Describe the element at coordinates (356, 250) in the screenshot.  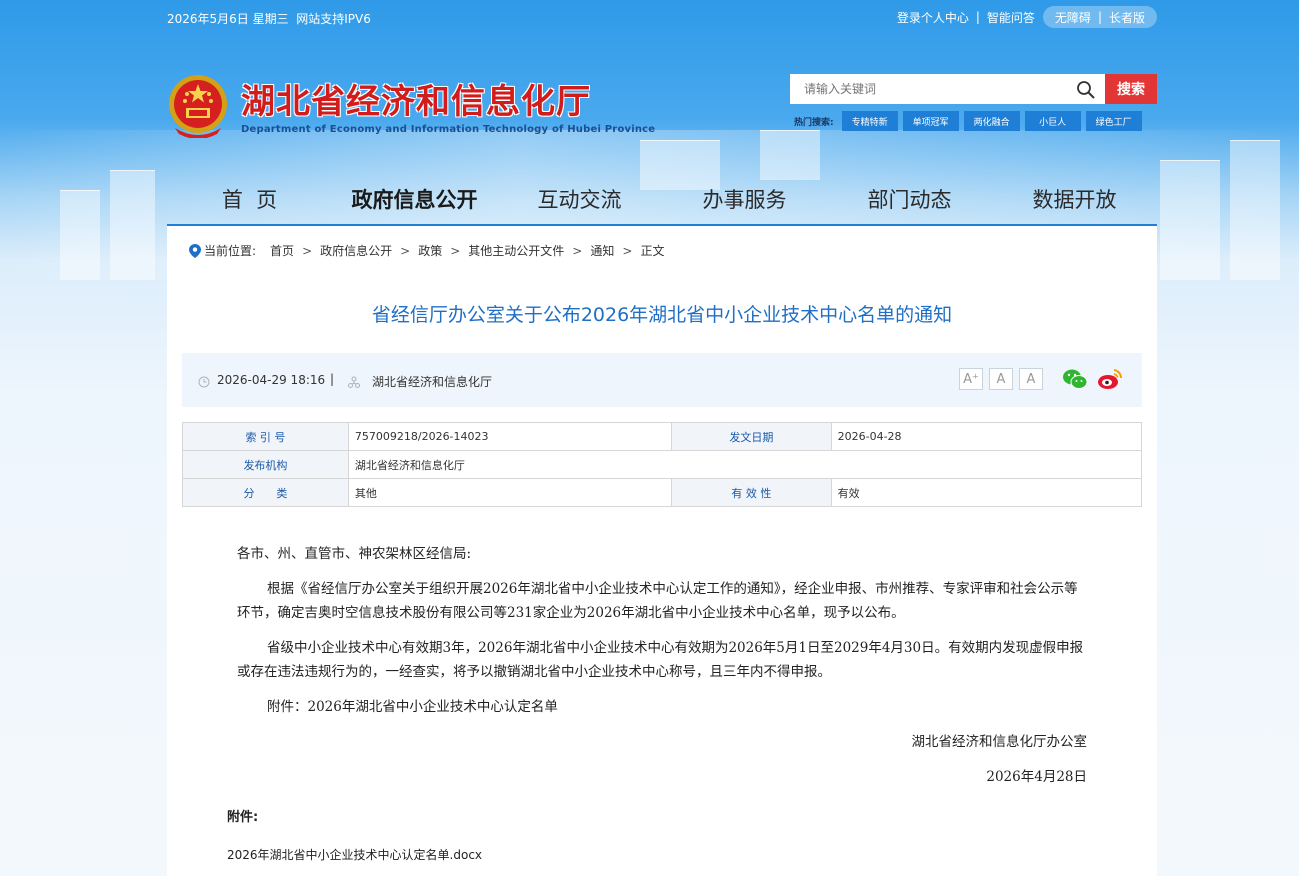
I see `breadcrumb-item: 政府信息公开` at that location.